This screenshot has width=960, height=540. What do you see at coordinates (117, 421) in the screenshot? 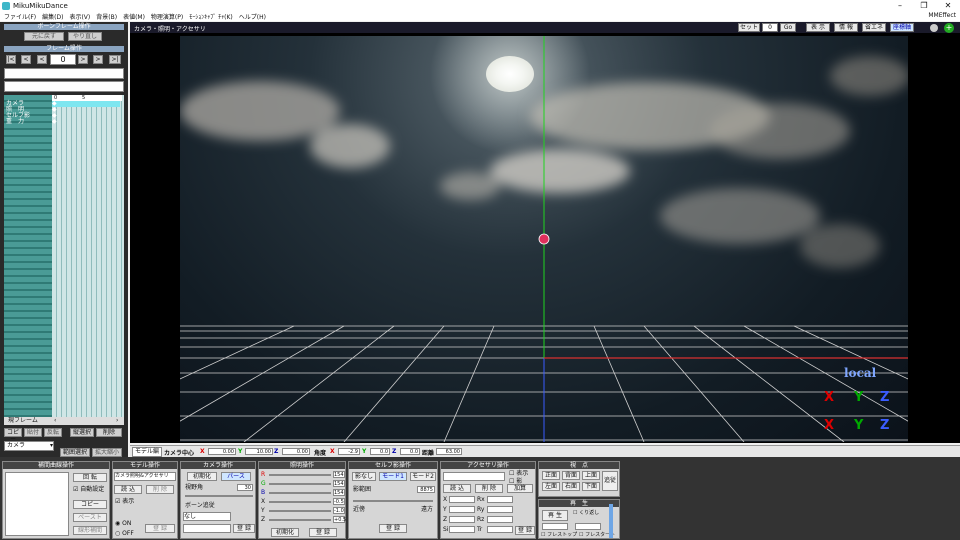
I see `scroll-right-icon: ›` at bounding box center [117, 421].